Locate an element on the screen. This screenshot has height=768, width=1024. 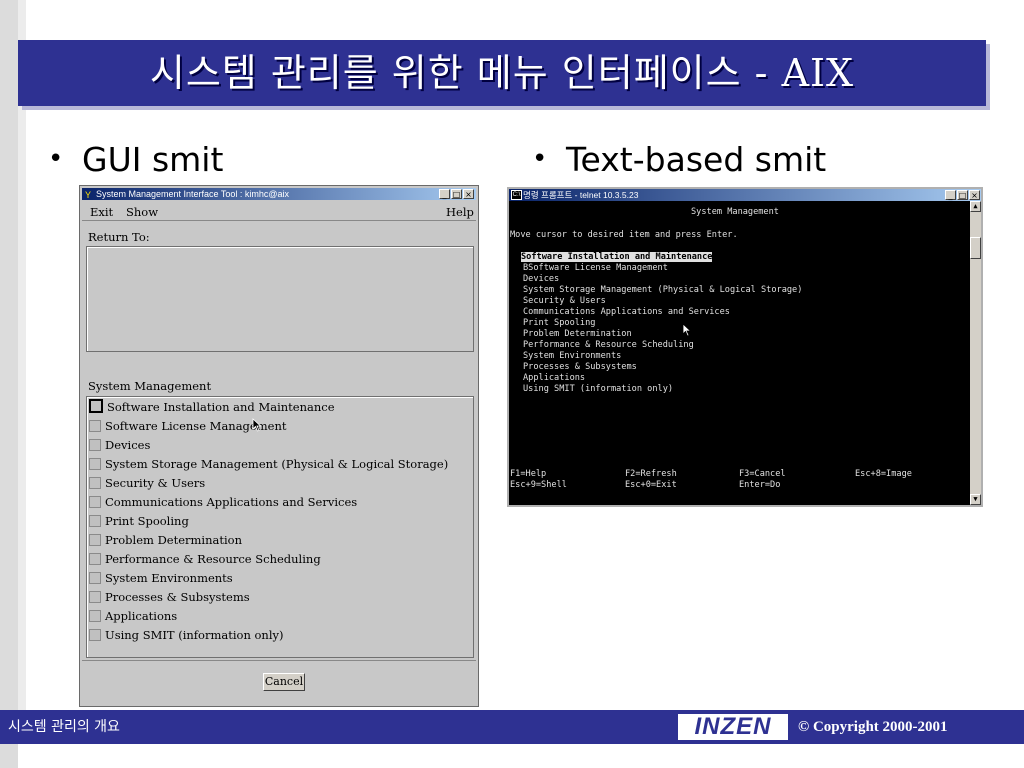
inzen-logo: INZEN is located at coordinates (733, 727).